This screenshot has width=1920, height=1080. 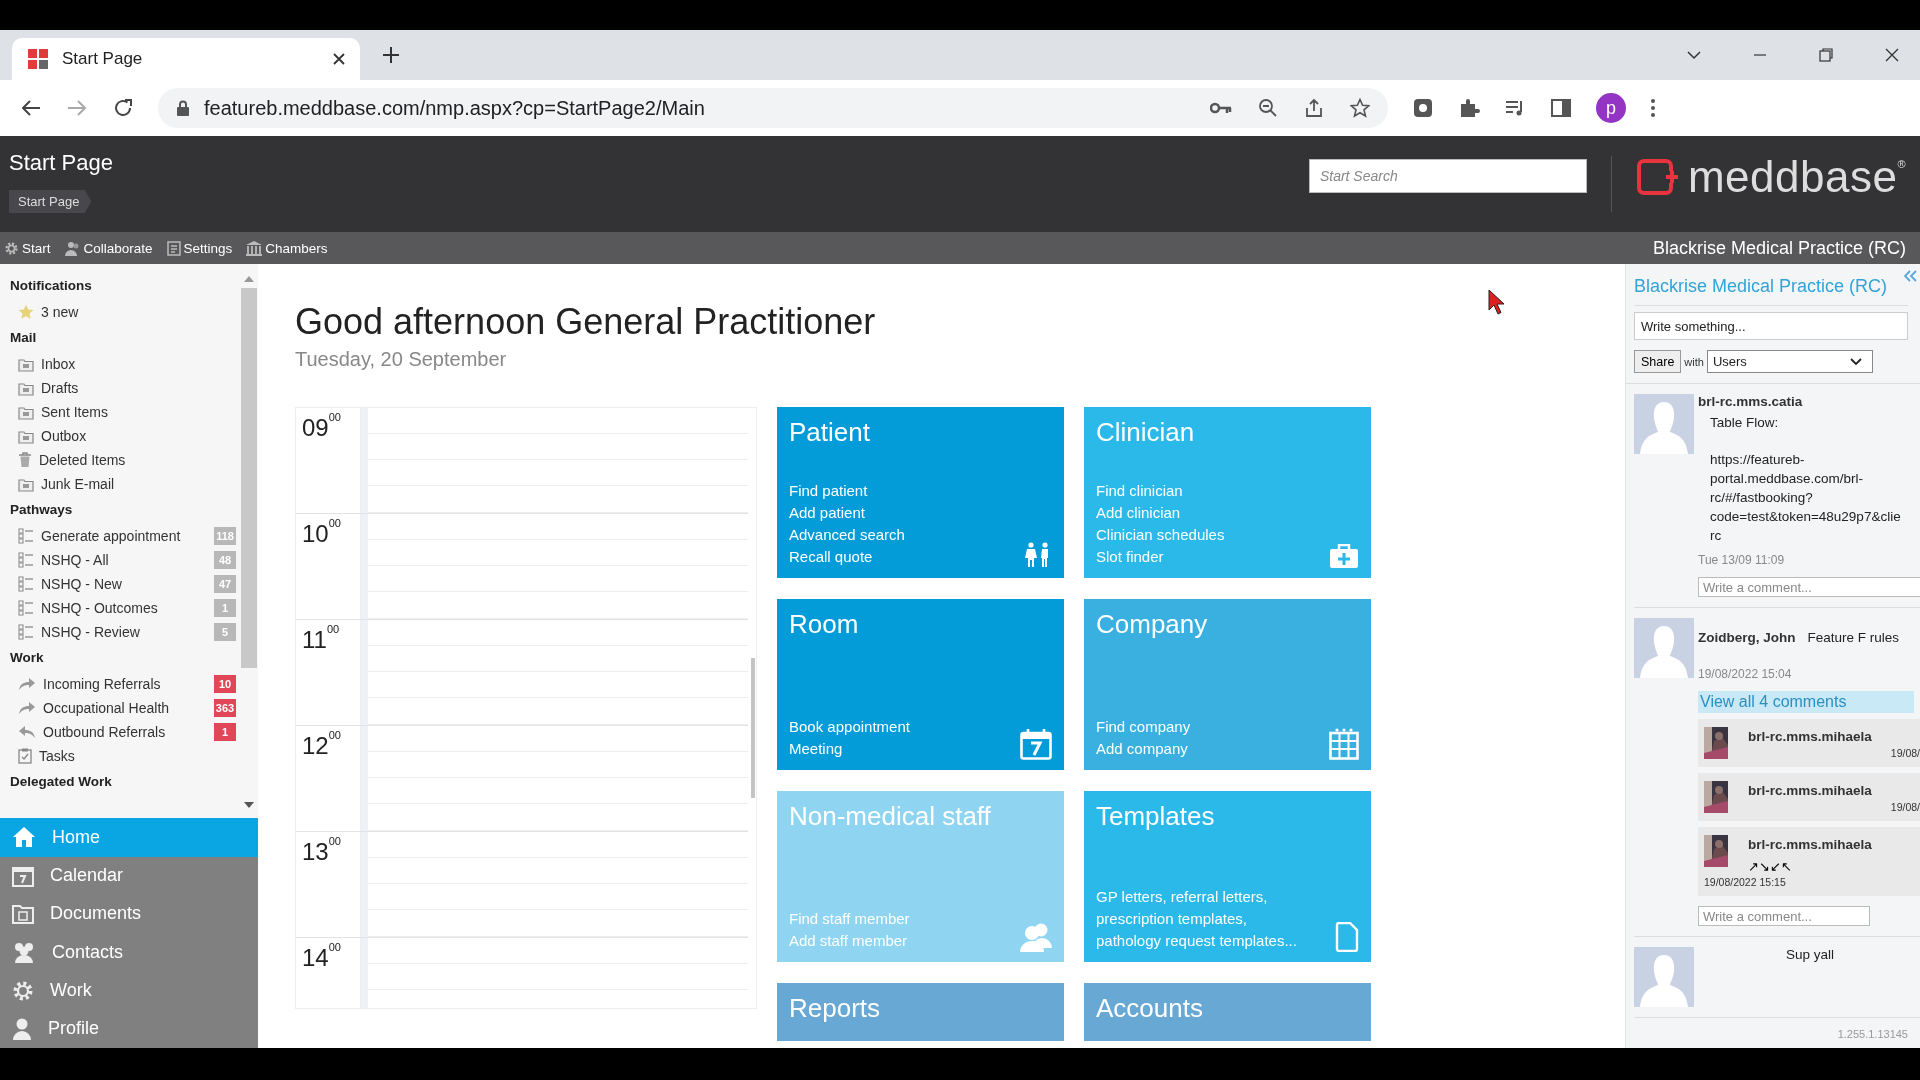 I want to click on sidebar-item: Deleted Items, so click(x=123, y=460).